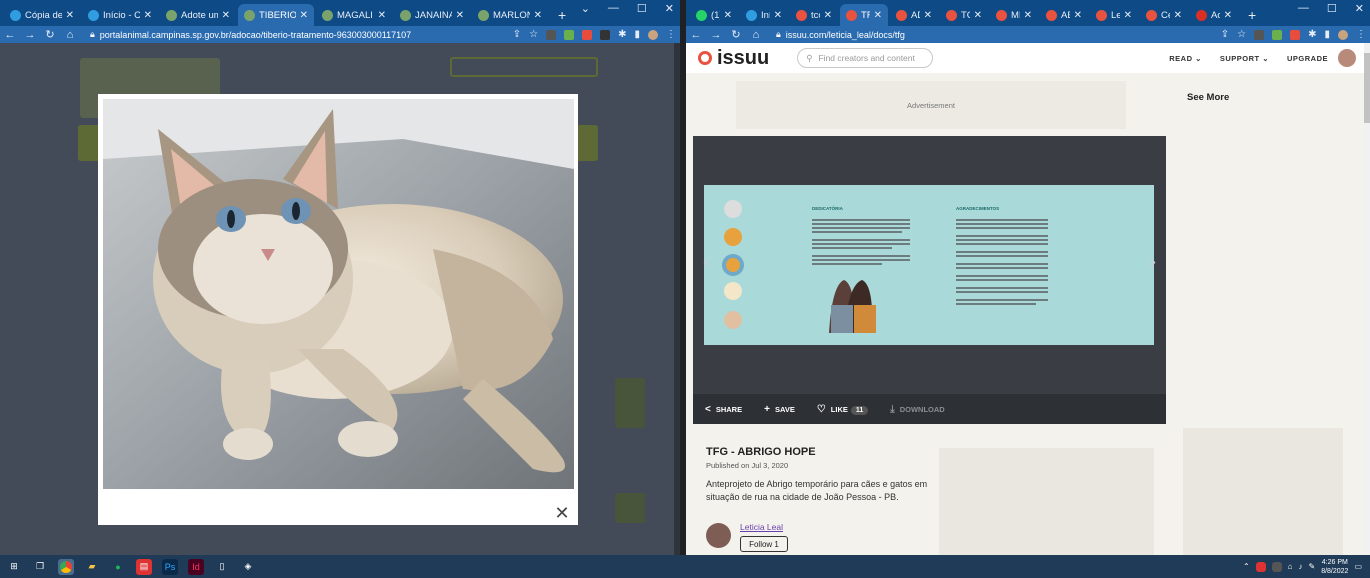 This screenshot has height=578, width=1370. I want to click on next-page-icon: ›, so click(1152, 262).